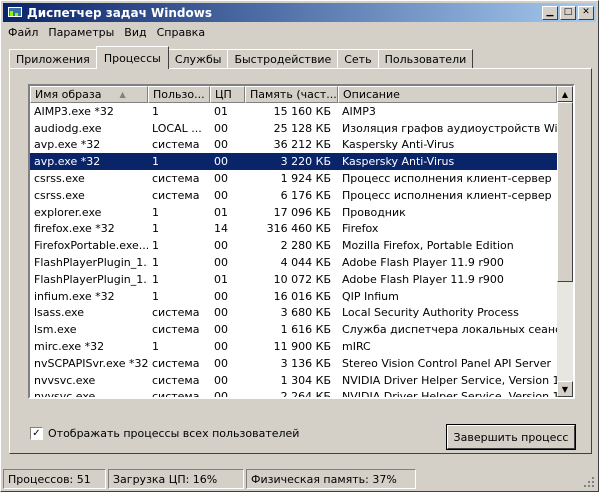 The width and height of the screenshot is (599, 492). I want to click on tab-applications: Приложения, so click(53, 59).